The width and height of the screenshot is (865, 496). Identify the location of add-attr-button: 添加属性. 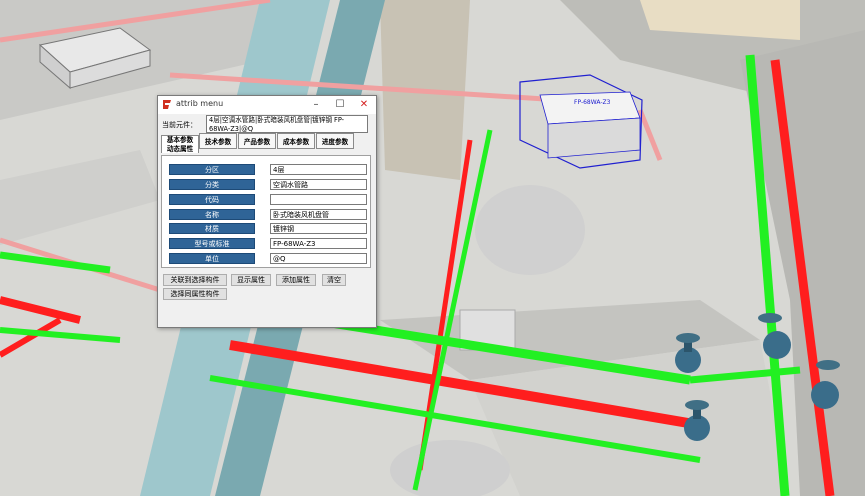
(296, 280).